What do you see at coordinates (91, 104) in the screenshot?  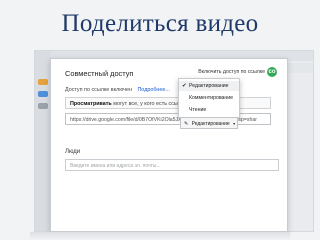 I see `access-level-value: Просматривать` at bounding box center [91, 104].